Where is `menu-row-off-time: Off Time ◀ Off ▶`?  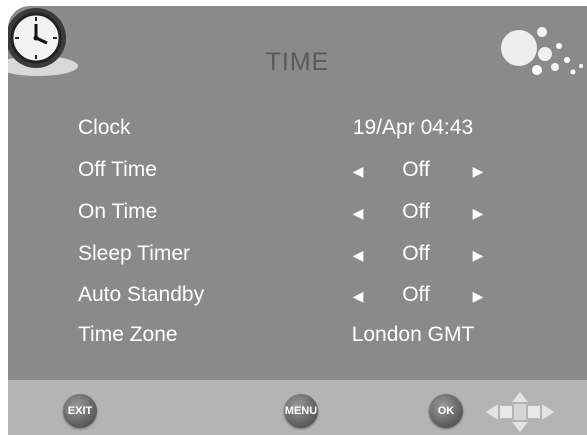
menu-row-off-time: Off Time ◀ Off ▶ is located at coordinates (297, 171).